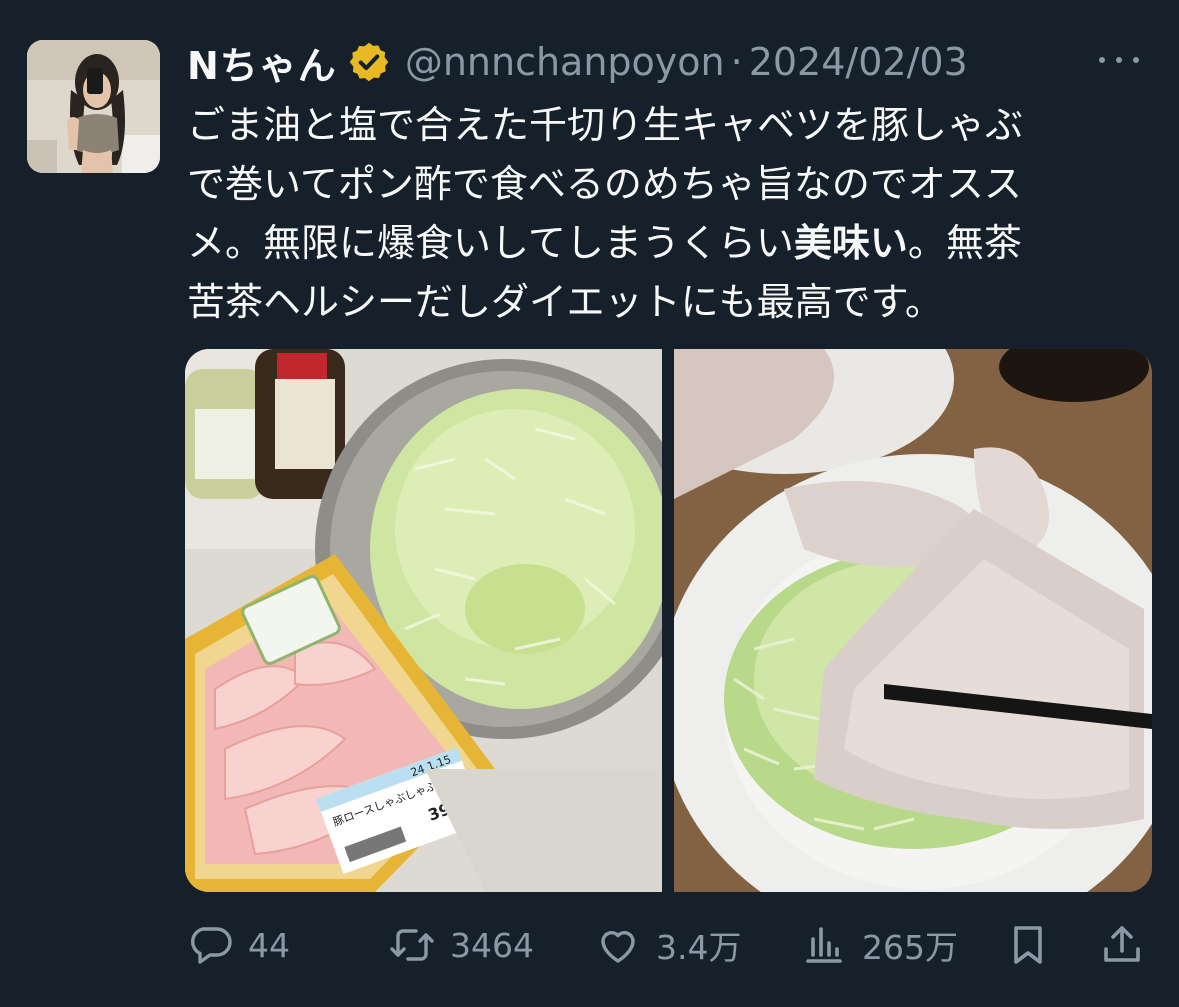 Image resolution: width=1179 pixels, height=1007 pixels. Describe the element at coordinates (262, 62) in the screenshot. I see `display-name: Nちゃん` at that location.